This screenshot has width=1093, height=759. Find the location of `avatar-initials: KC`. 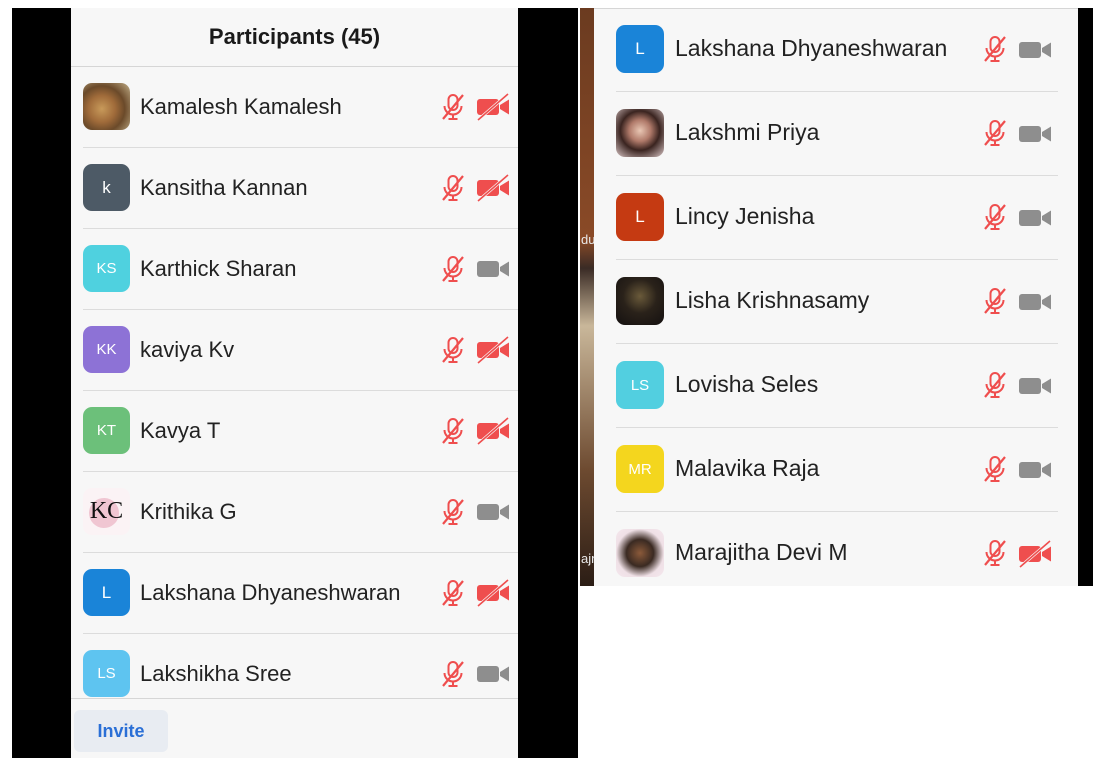

avatar-initials: KC is located at coordinates (106, 511).